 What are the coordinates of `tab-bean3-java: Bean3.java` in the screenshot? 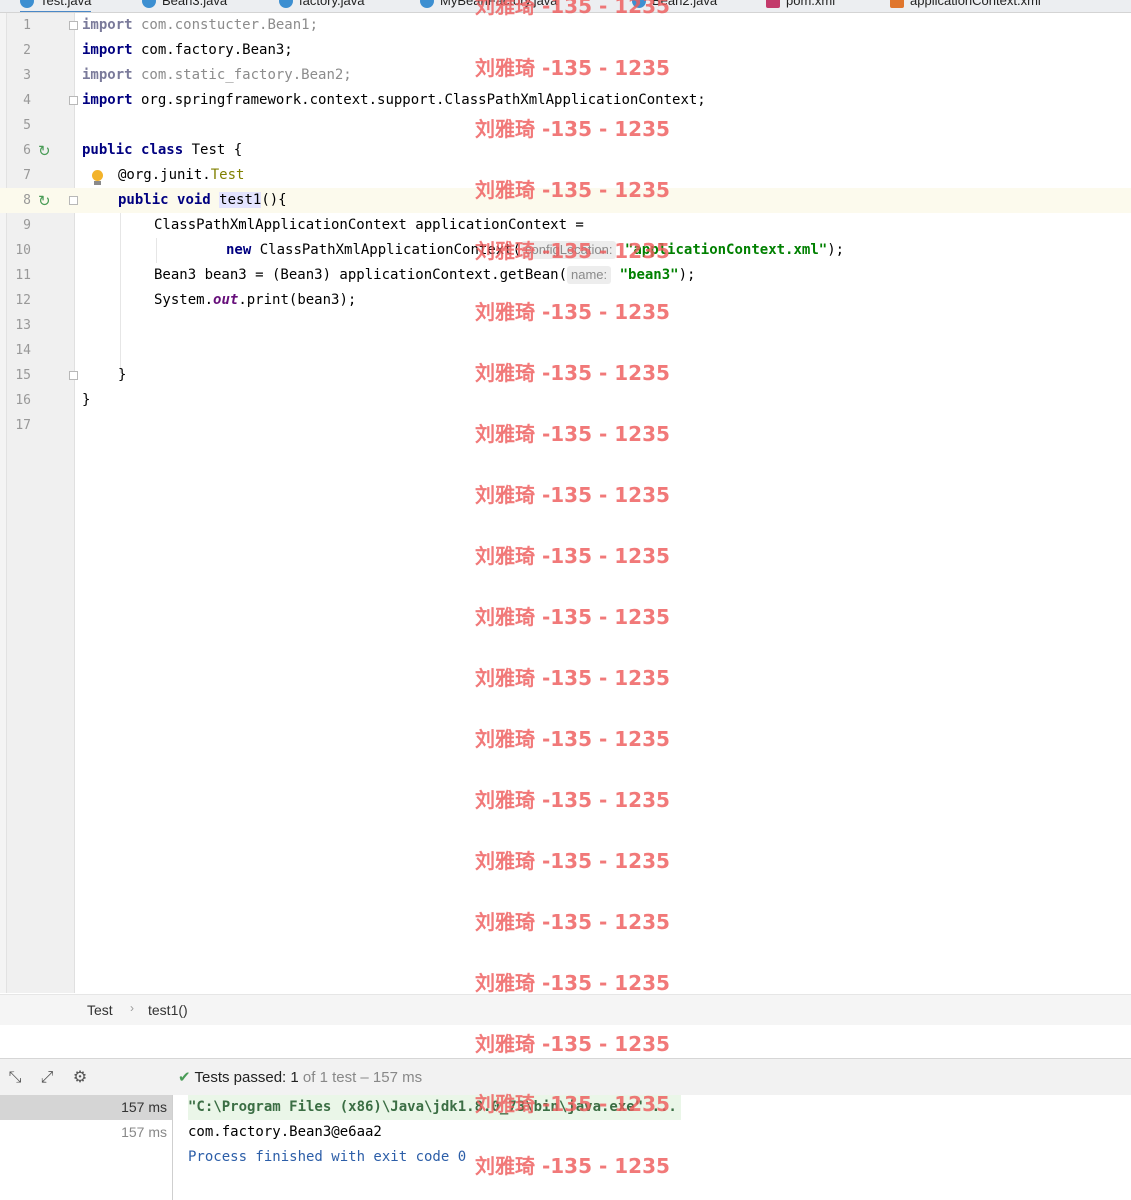 It's located at (184, 5).